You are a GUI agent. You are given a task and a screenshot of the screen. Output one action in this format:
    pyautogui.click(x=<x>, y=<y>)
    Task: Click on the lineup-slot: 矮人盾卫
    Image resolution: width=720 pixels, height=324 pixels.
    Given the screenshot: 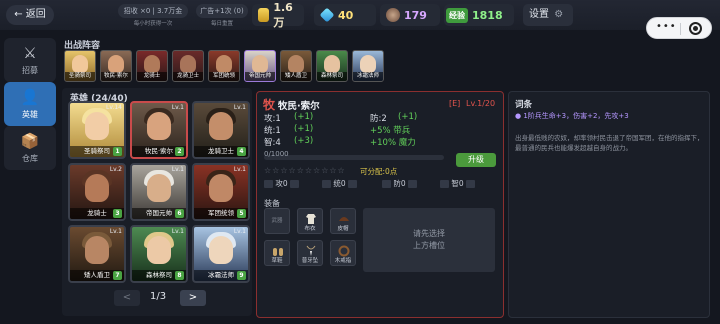 What is the action you would take?
    pyautogui.click(x=296, y=66)
    